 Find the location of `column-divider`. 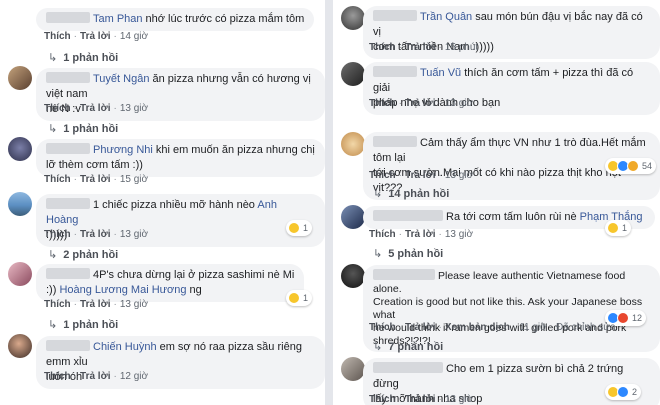

column-divider is located at coordinates (329, 202).